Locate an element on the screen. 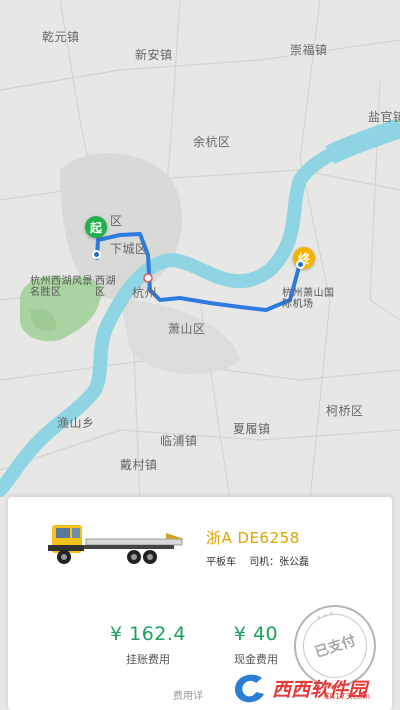 Image resolution: width=400 pixels, height=710 pixels. place-label: 盐官镇 is located at coordinates (384, 117).